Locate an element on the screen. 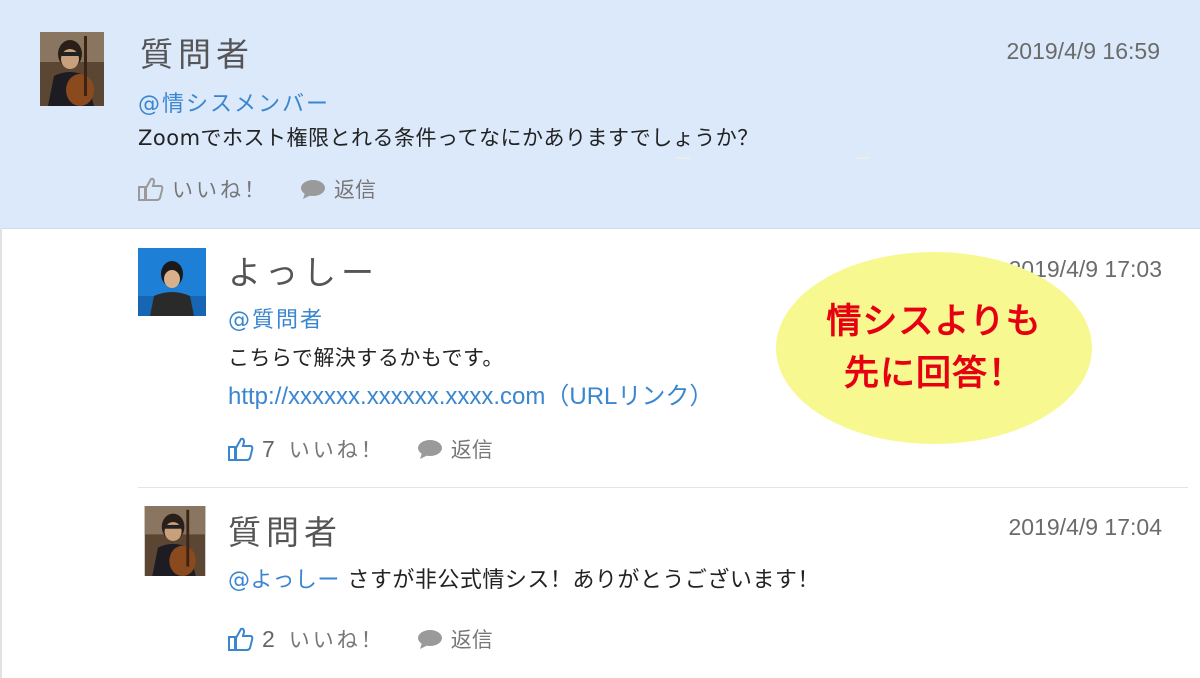 The height and width of the screenshot is (678, 1200). like-button: 2 いいね！ is located at coordinates (306, 639).